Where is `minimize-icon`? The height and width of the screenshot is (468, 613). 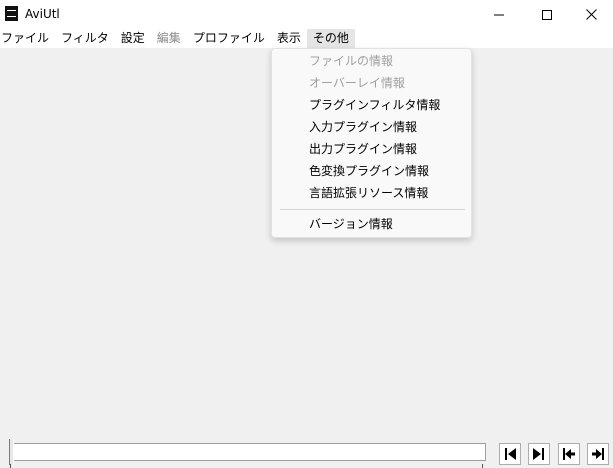 minimize-icon is located at coordinates (499, 14).